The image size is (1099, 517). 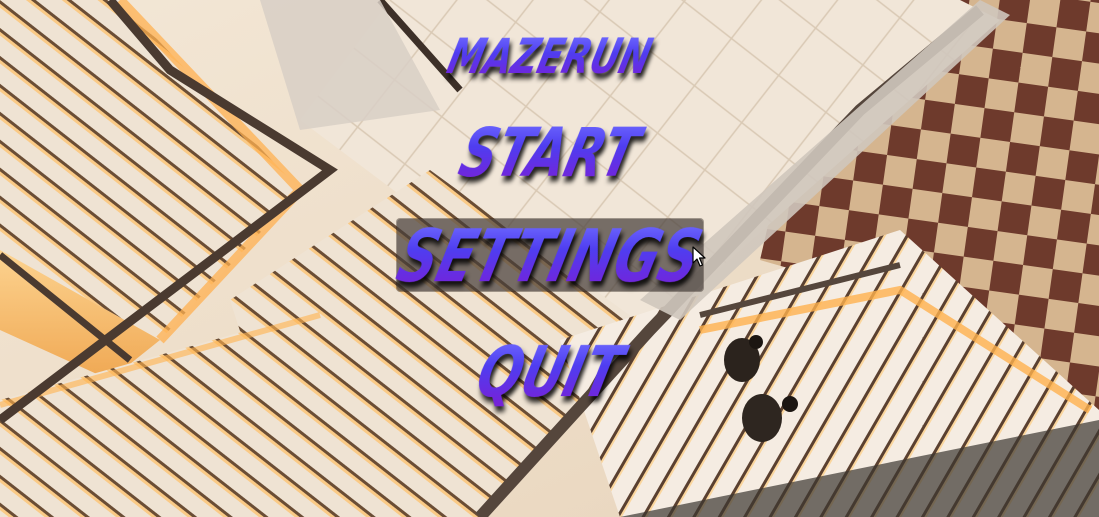 I want to click on arrow-pointer-icon, so click(x=699, y=256).